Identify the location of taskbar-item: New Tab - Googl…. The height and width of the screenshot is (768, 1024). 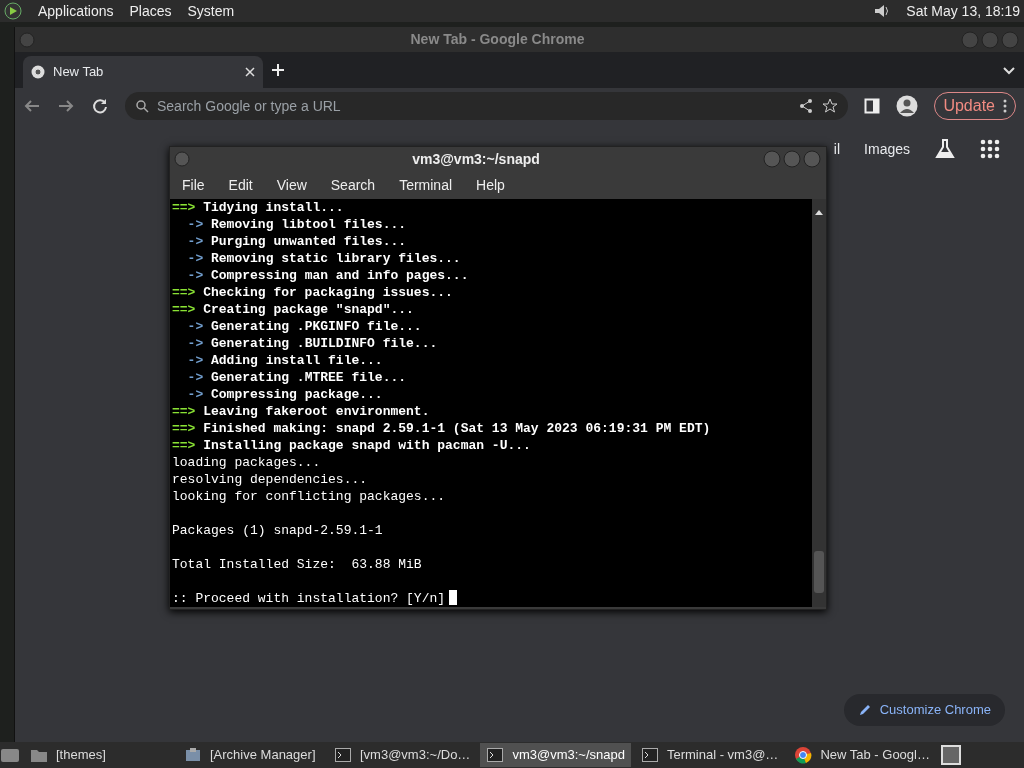
(862, 755).